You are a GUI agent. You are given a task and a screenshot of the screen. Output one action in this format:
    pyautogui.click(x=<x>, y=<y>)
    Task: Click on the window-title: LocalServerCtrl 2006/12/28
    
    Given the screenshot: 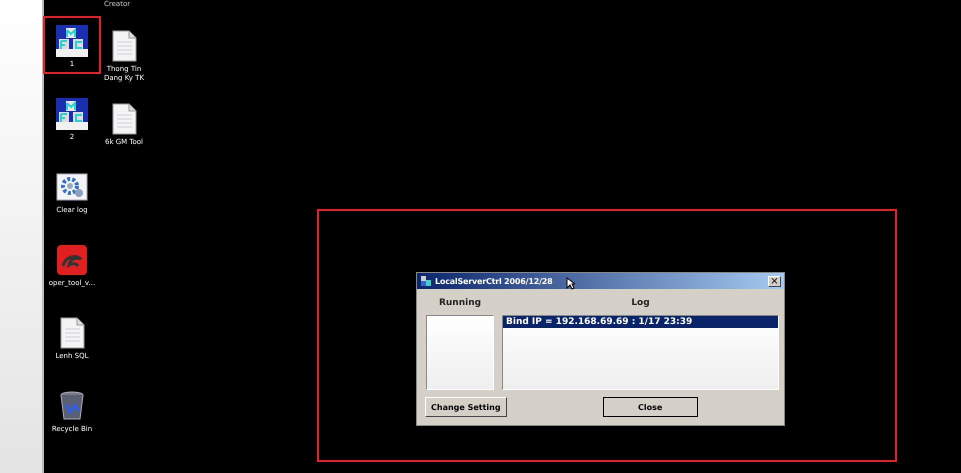 What is the action you would take?
    pyautogui.click(x=494, y=281)
    